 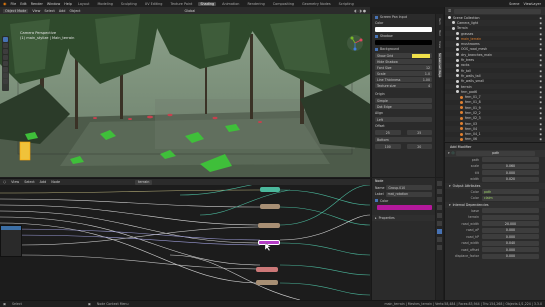 I want to click on mode-selector: Object Mode, so click(x=16, y=10).